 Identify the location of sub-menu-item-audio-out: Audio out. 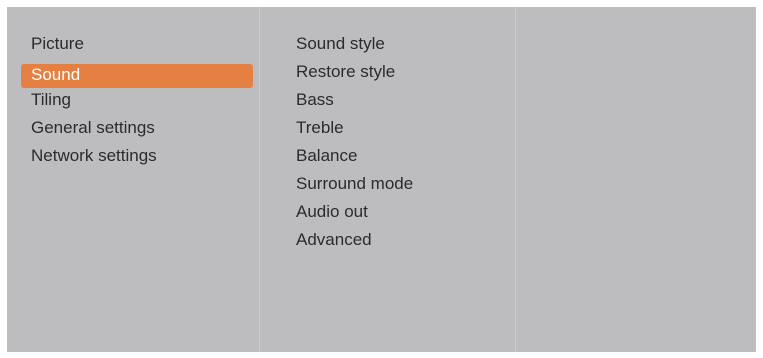
(406, 216).